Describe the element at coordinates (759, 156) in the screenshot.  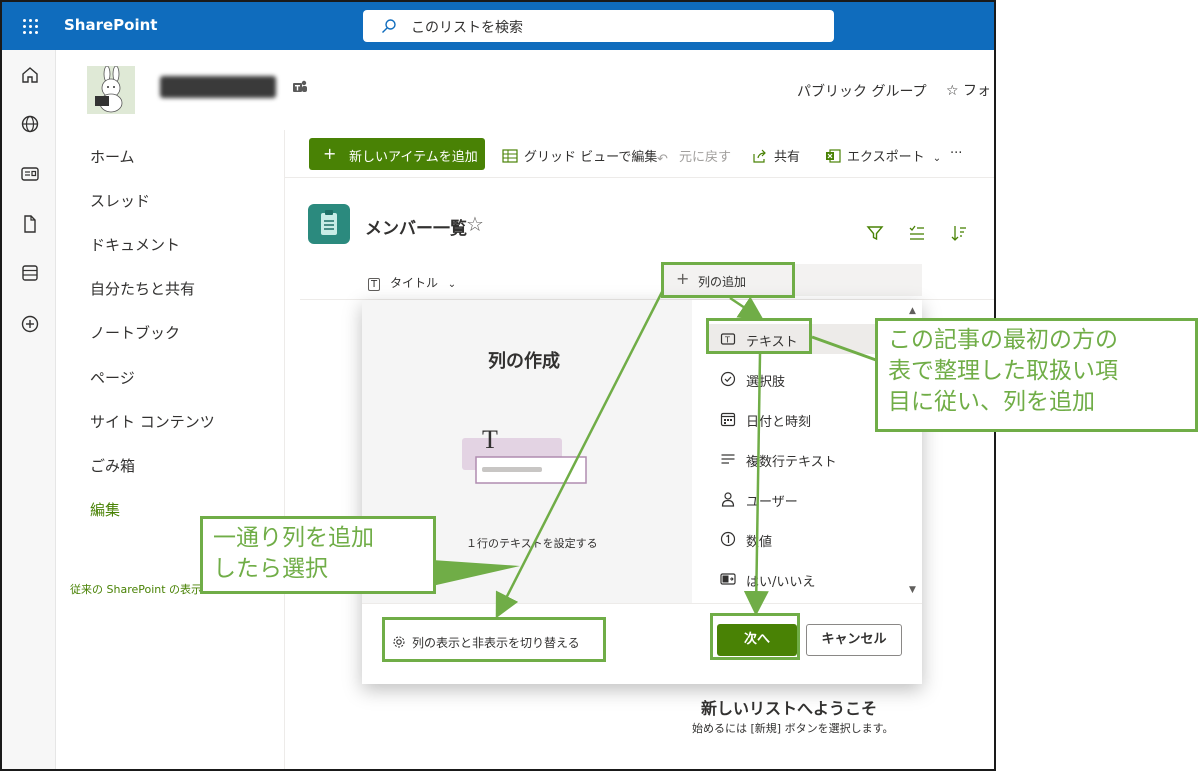
I see `share-icon` at that location.